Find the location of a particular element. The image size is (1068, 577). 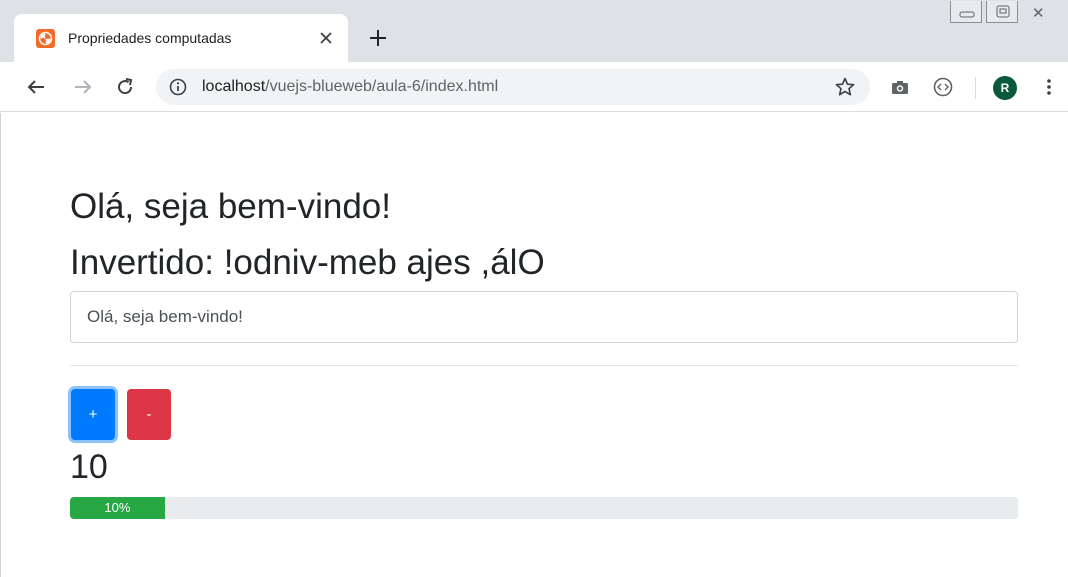

forward-arrow-icon is located at coordinates (83, 87).